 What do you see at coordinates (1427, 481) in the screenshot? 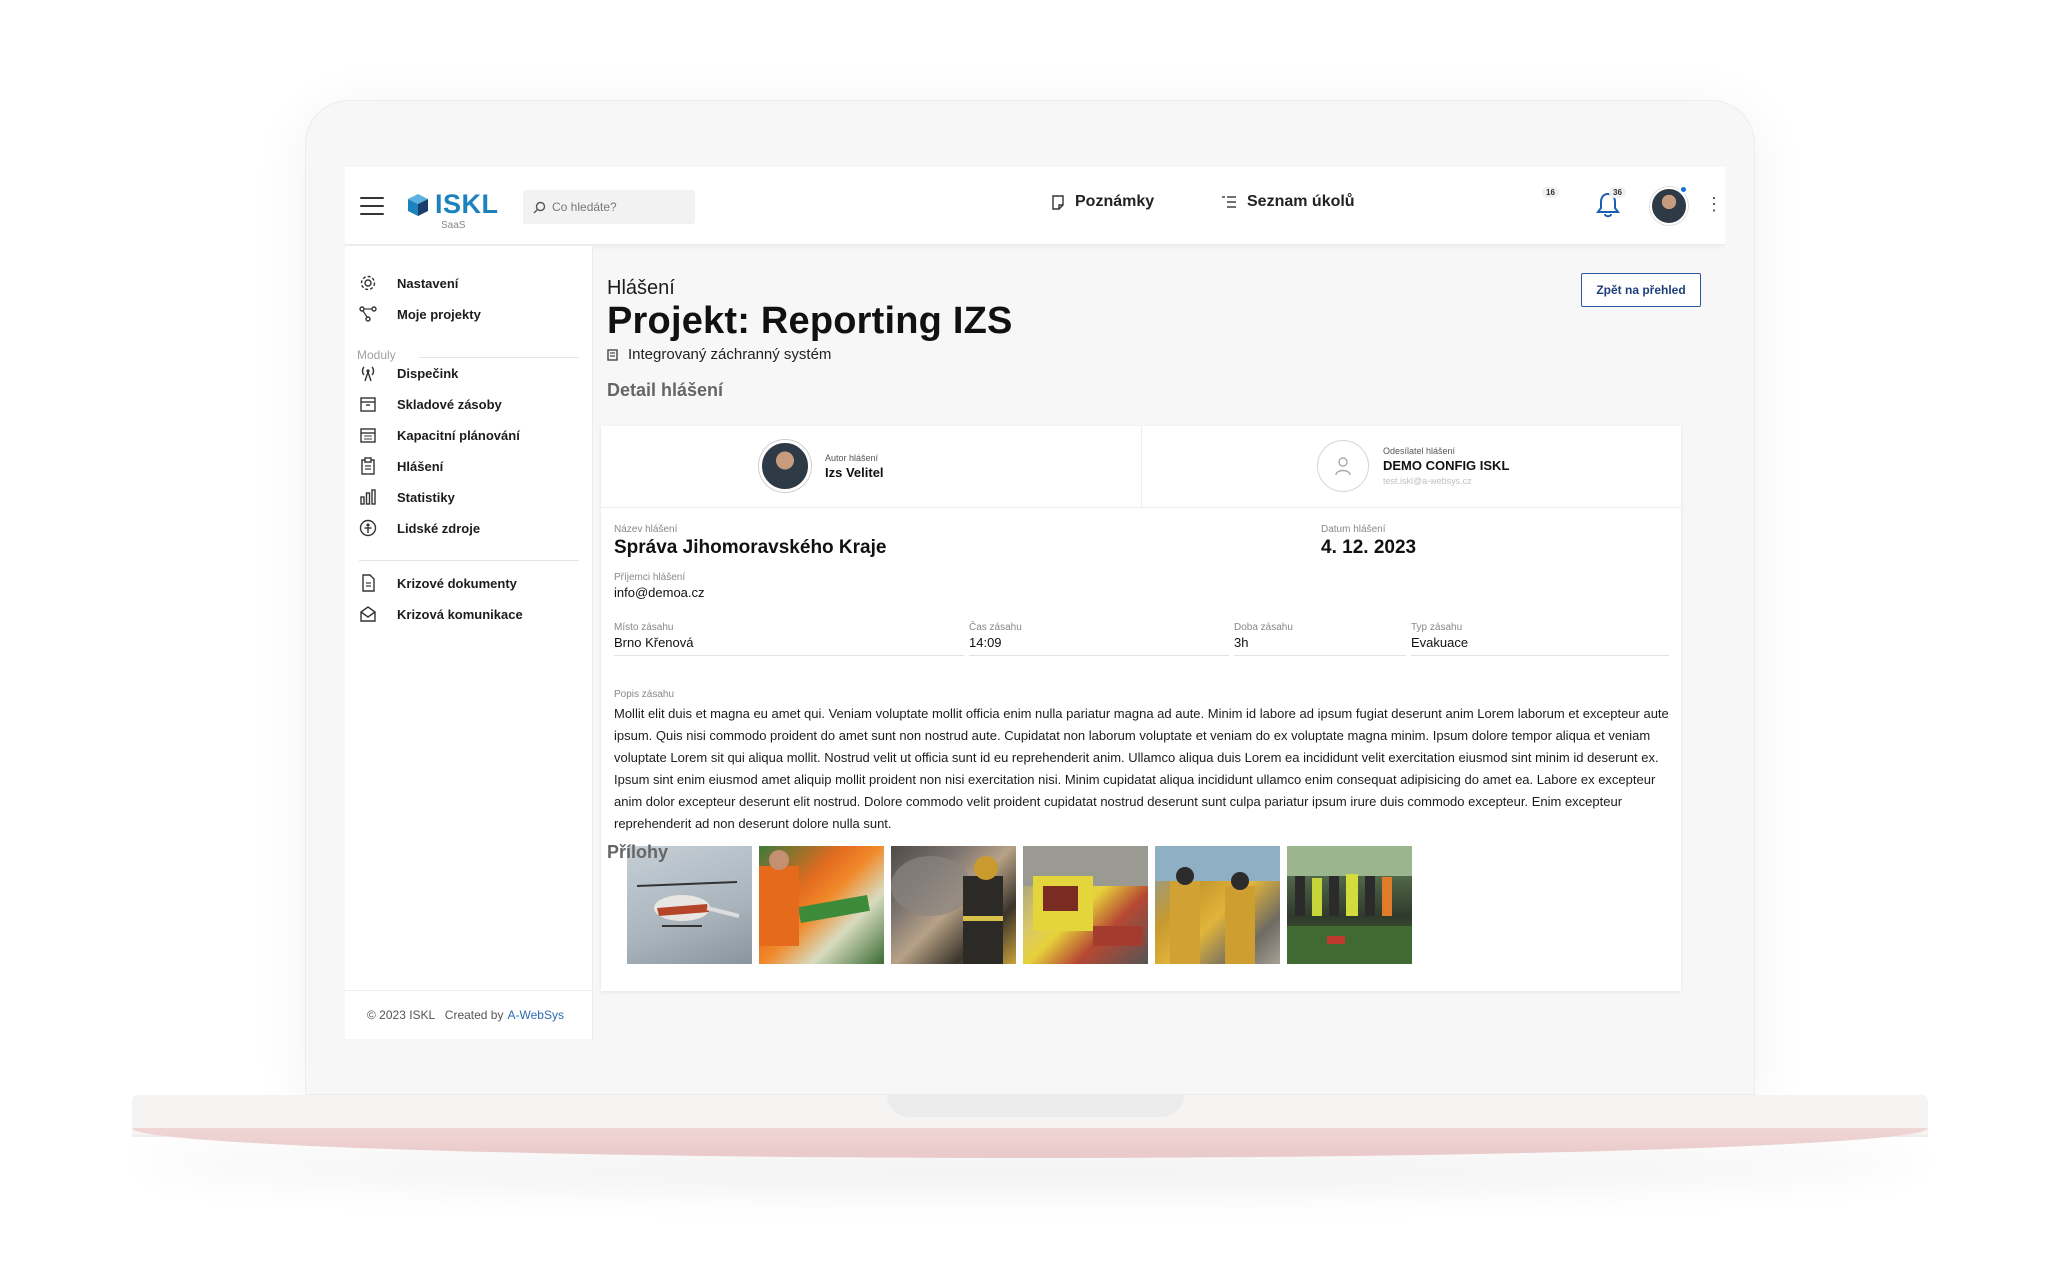
I see `sender-email: test.iskl@a-websys.cz` at bounding box center [1427, 481].